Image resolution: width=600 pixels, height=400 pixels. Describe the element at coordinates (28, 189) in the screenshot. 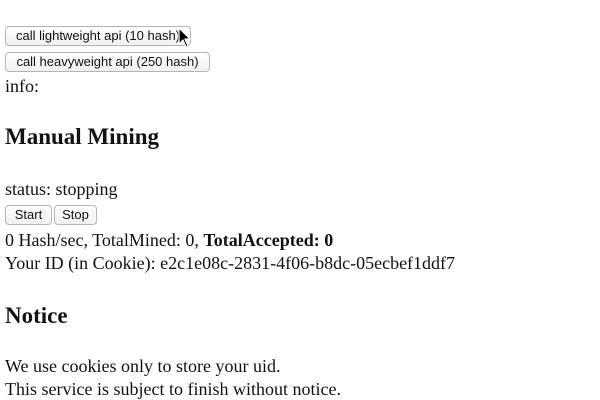

I see `status-label: status:` at that location.